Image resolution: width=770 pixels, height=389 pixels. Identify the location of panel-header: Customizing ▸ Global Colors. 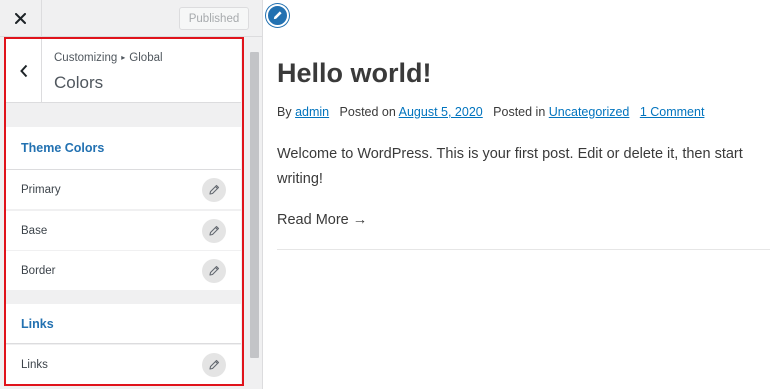
(123, 71).